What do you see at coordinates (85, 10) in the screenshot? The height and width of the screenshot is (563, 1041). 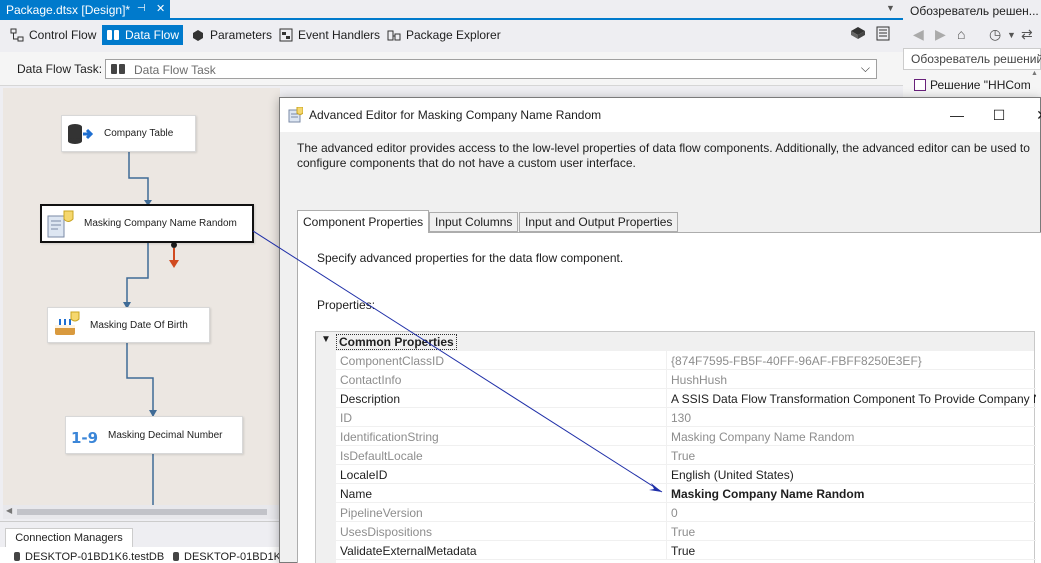 I see `document-tab-package: Package.dtsx [Design]* ⊣ ✕` at bounding box center [85, 10].